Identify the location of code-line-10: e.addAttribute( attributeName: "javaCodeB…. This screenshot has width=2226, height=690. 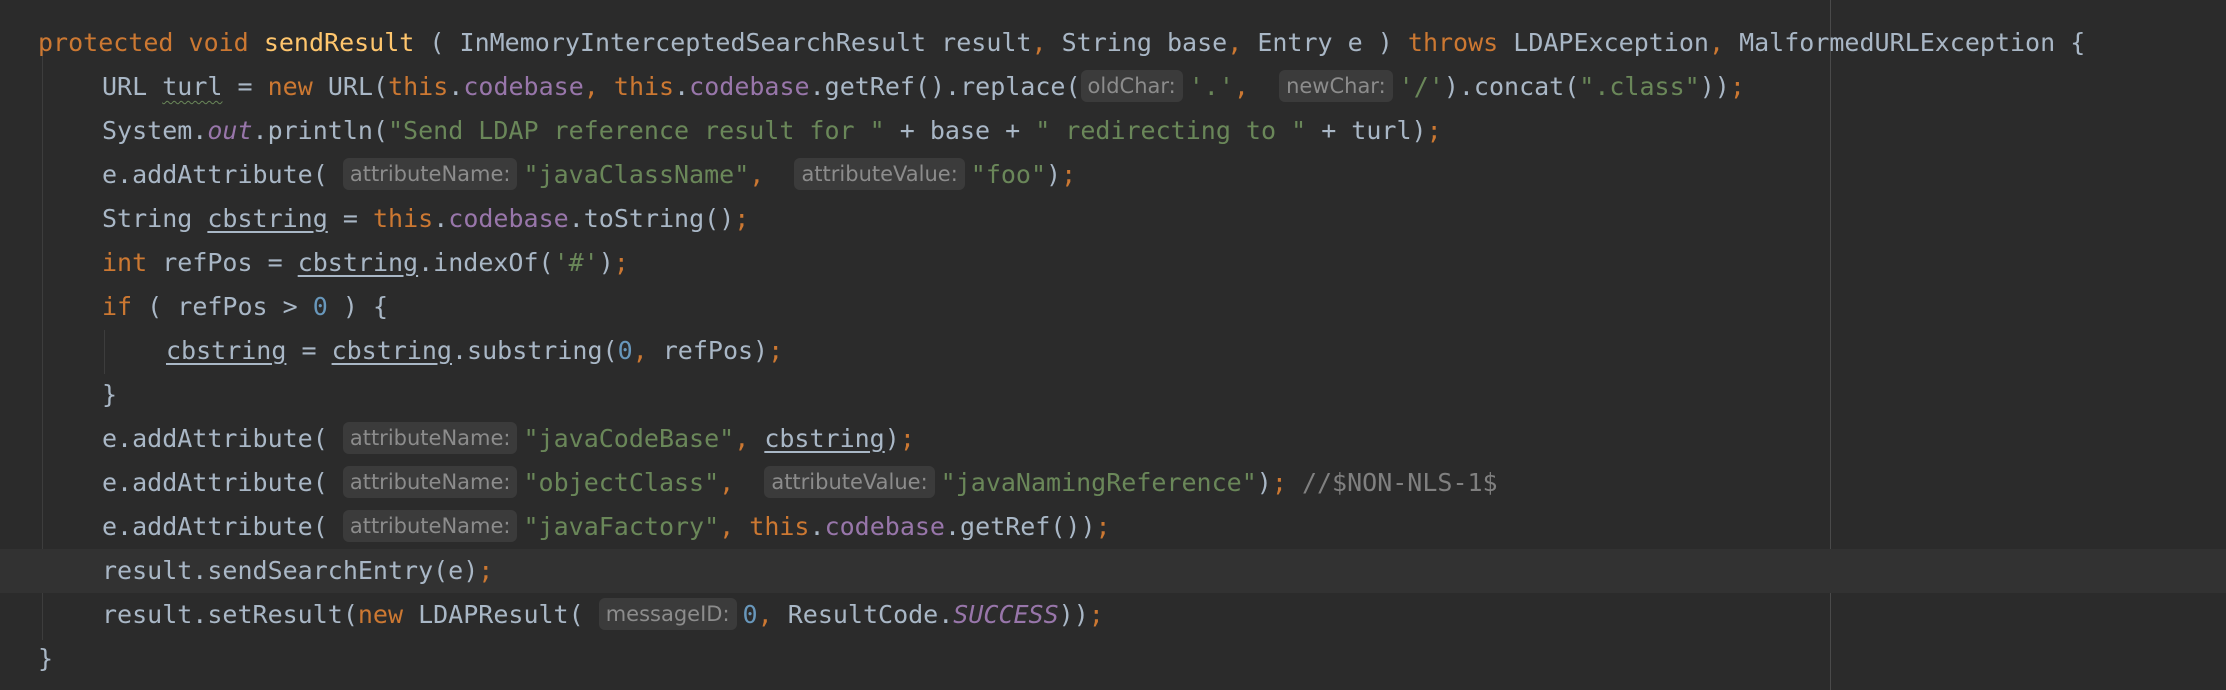
(1113, 439).